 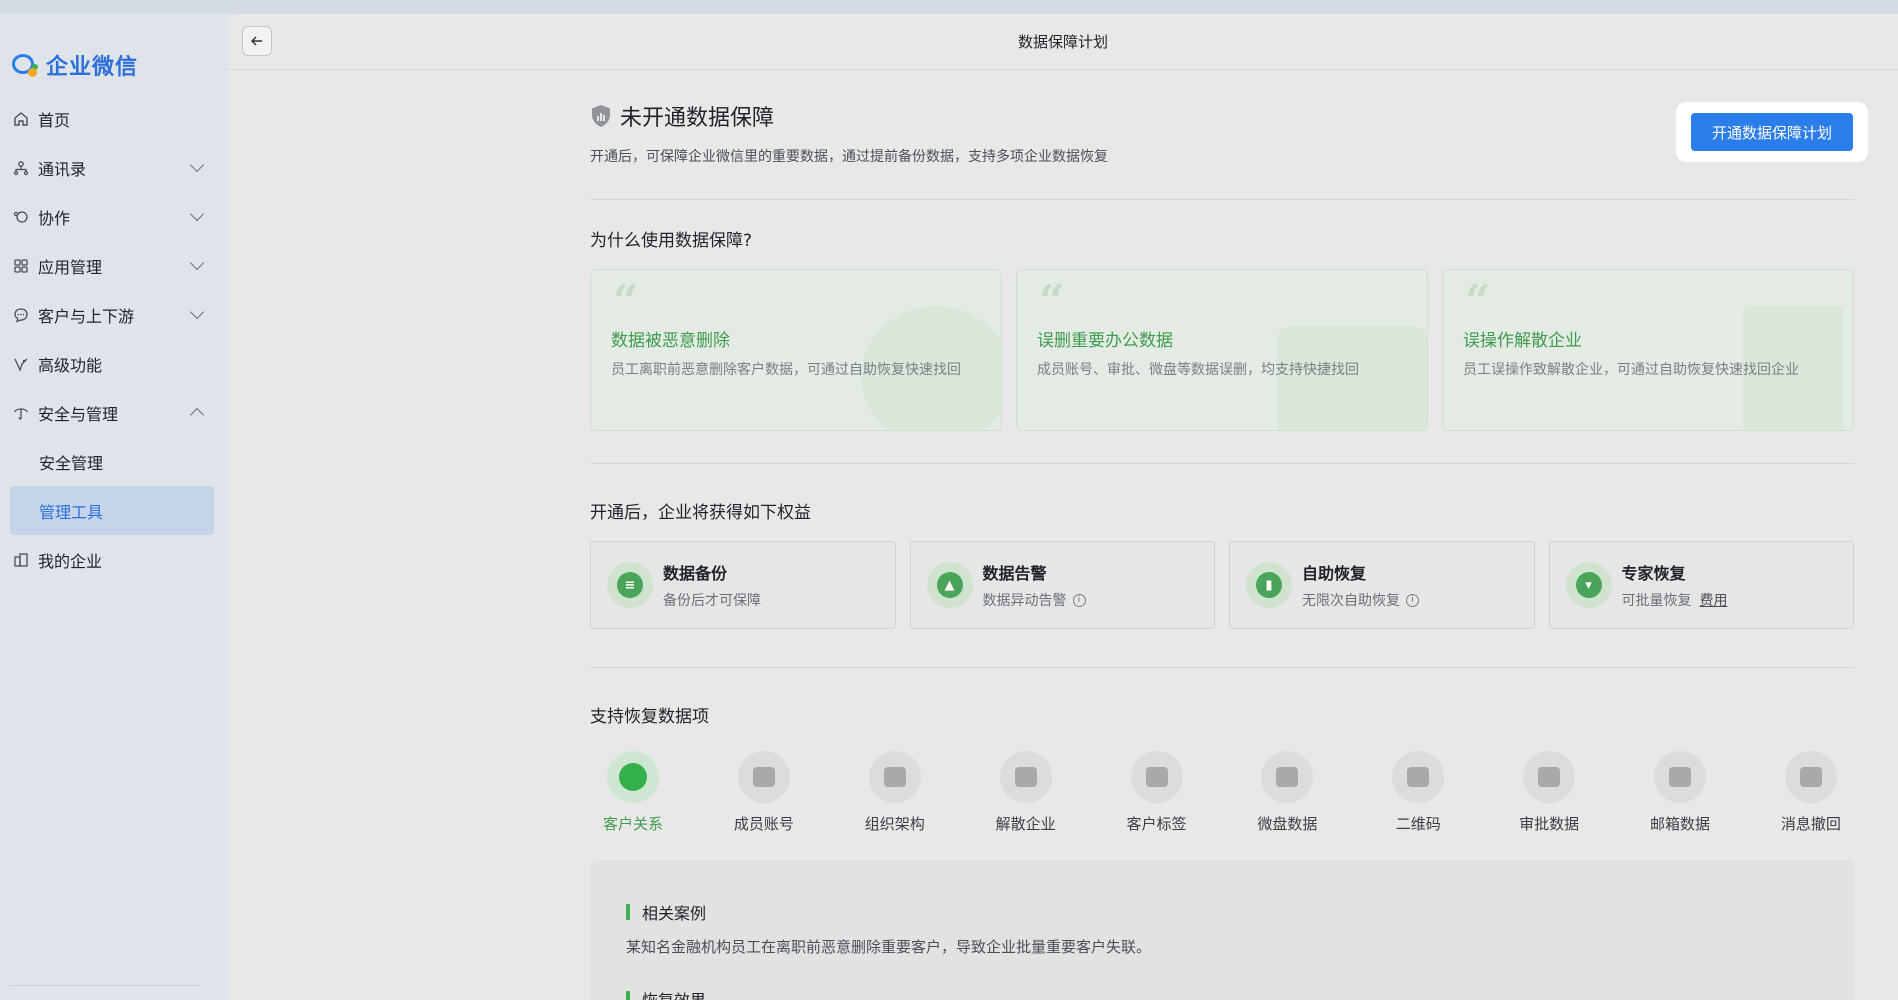 I want to click on why-title: 为什么使用数据保障?, so click(x=671, y=241).